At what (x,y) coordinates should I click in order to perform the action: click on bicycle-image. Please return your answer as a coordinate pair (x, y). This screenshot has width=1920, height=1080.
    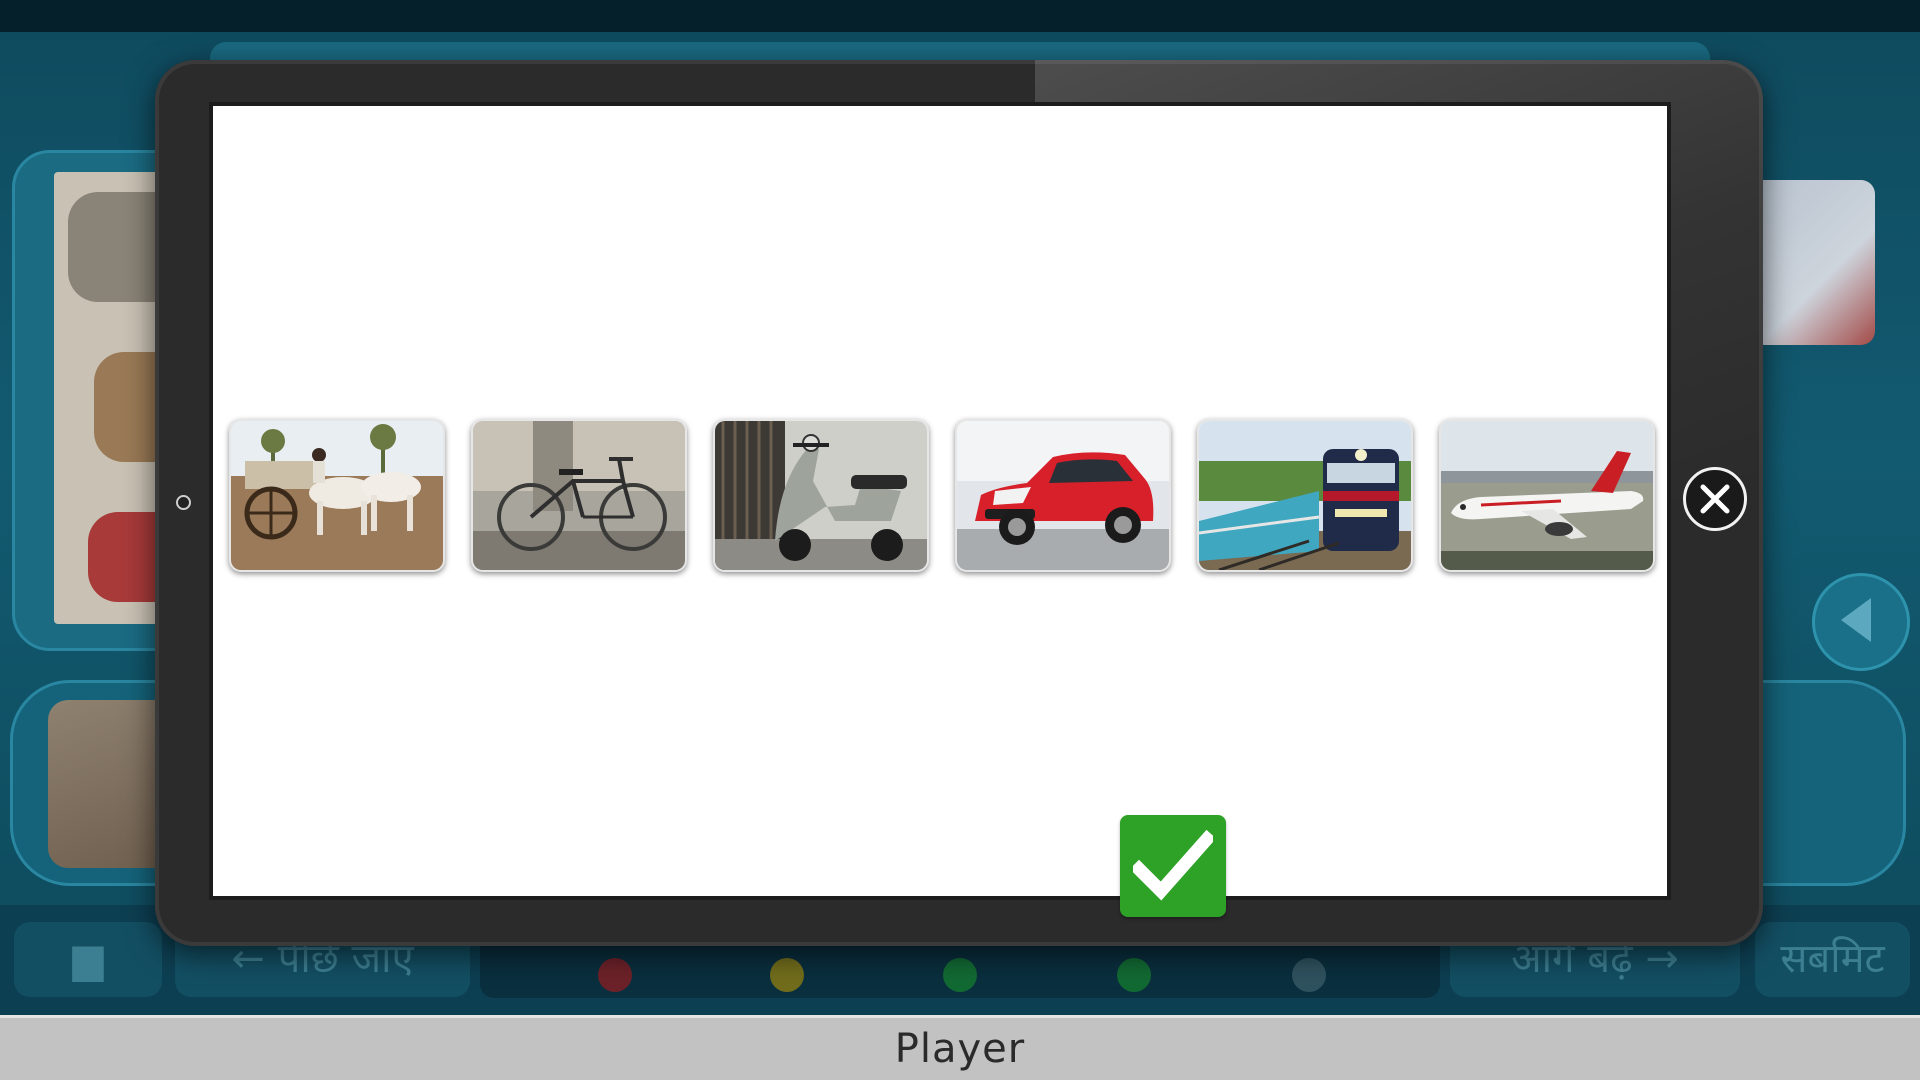
    Looking at the image, I should click on (579, 495).